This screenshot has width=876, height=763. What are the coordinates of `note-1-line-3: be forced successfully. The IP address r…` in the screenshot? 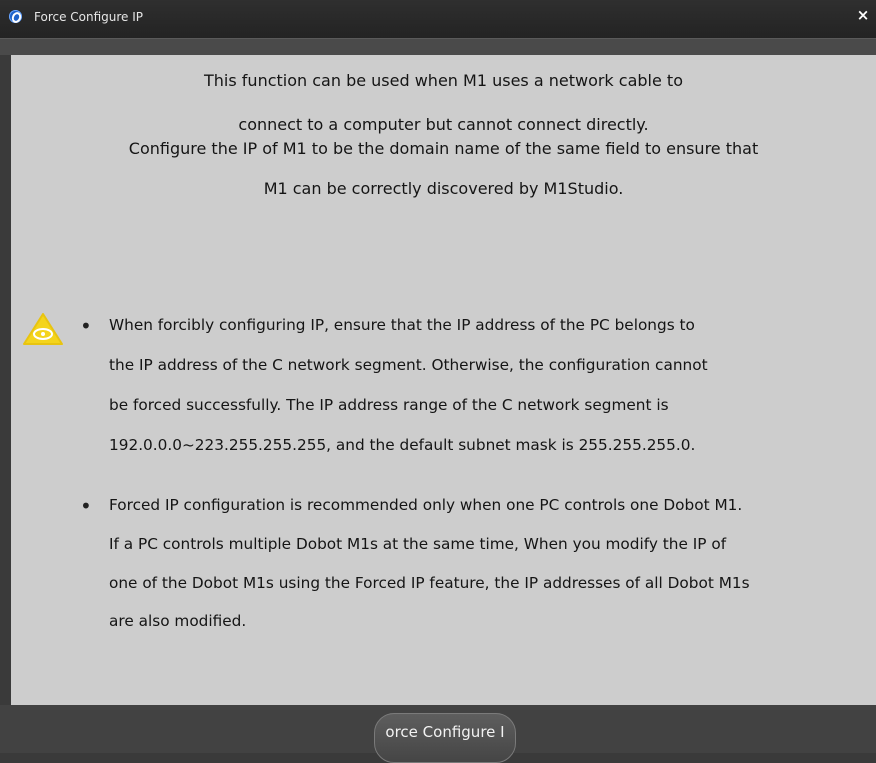 It's located at (389, 405).